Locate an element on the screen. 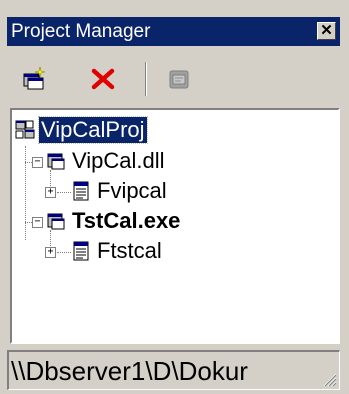  toolbar-separator is located at coordinates (146, 79).